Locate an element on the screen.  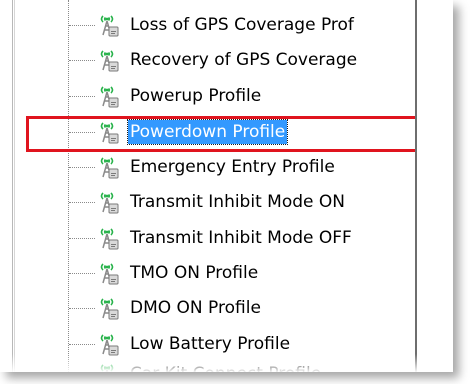
tree-item-tmo-on-profile: TMO ON Profile is located at coordinates (241, 273).